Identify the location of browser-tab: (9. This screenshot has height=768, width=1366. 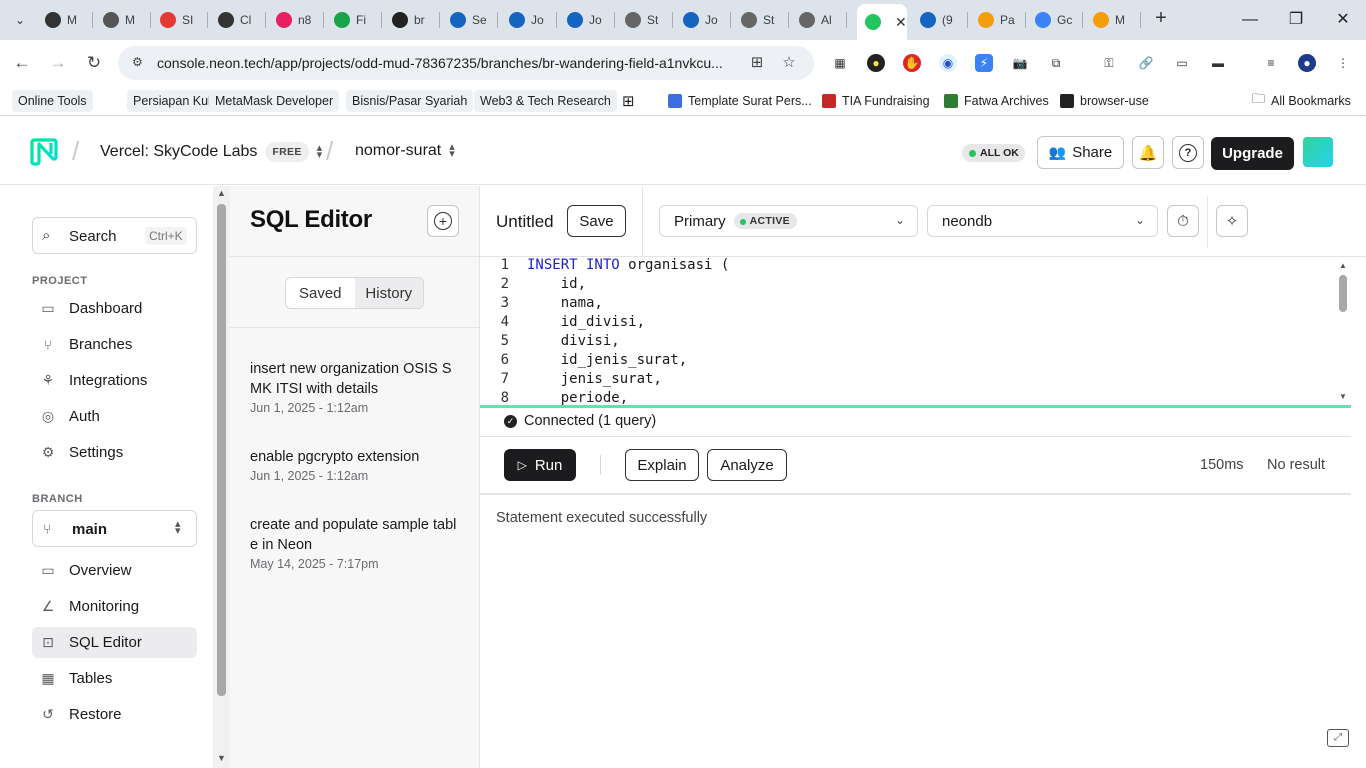
(940, 20).